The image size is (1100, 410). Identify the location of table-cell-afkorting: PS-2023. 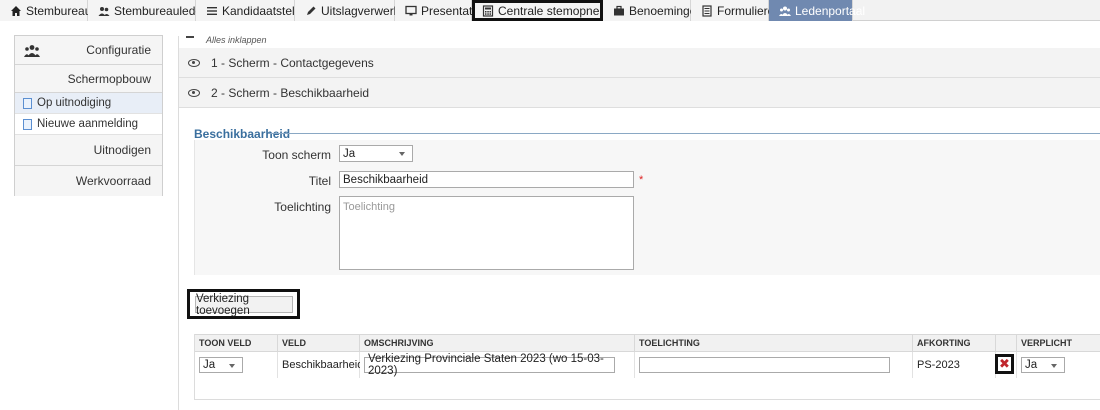
(954, 365).